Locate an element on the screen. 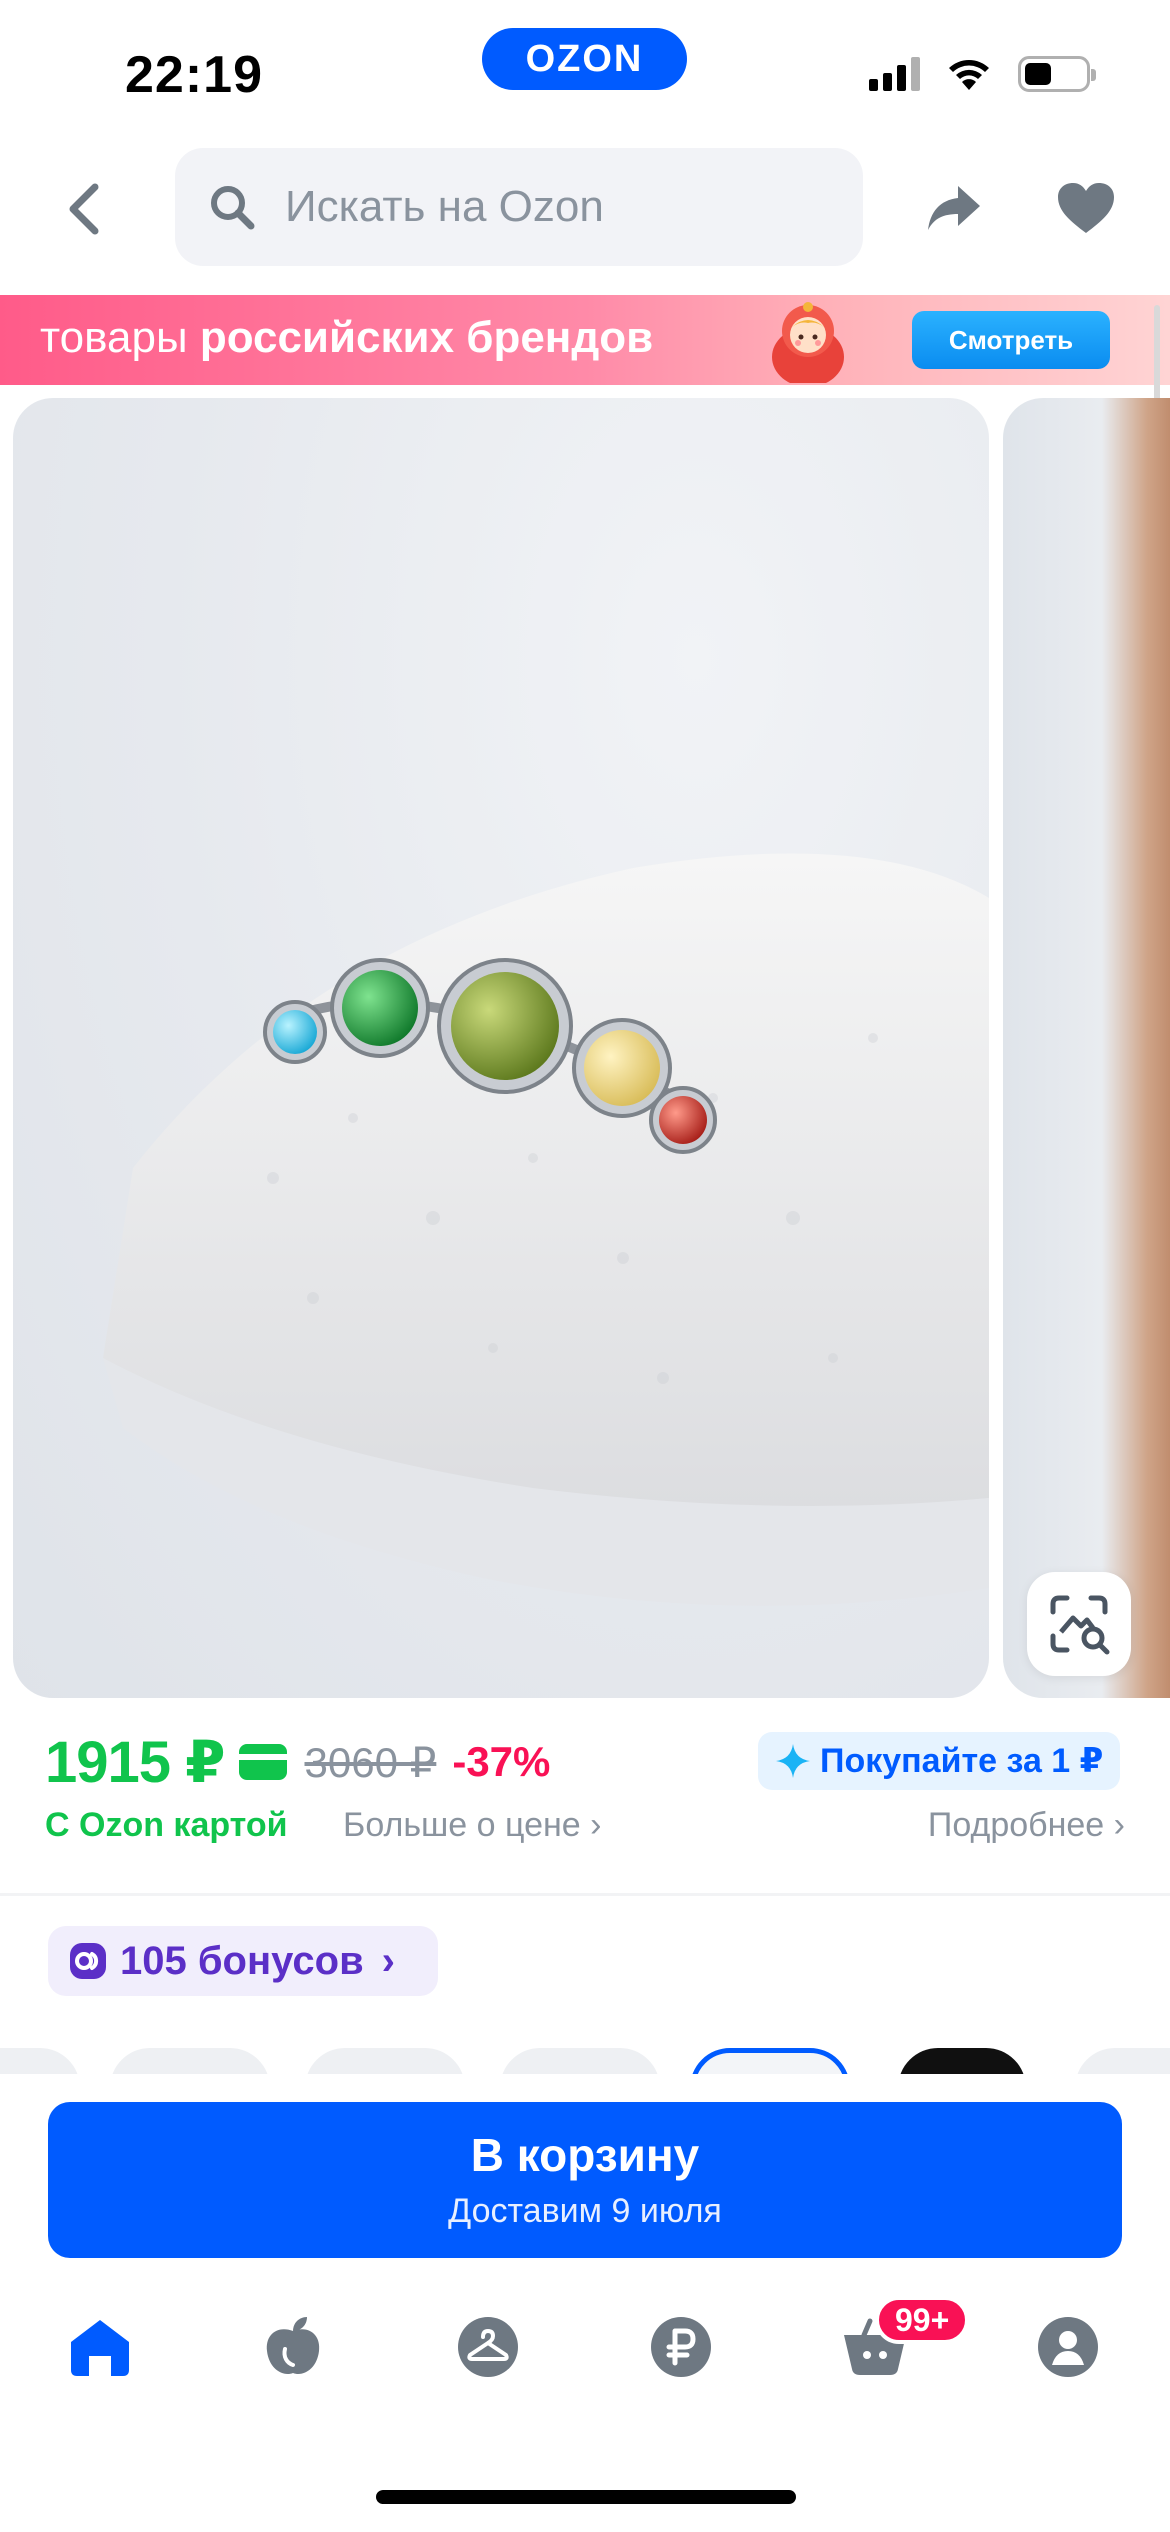 This screenshot has width=1170, height=2532. current-price: 1915 ₽ is located at coordinates (135, 1762).